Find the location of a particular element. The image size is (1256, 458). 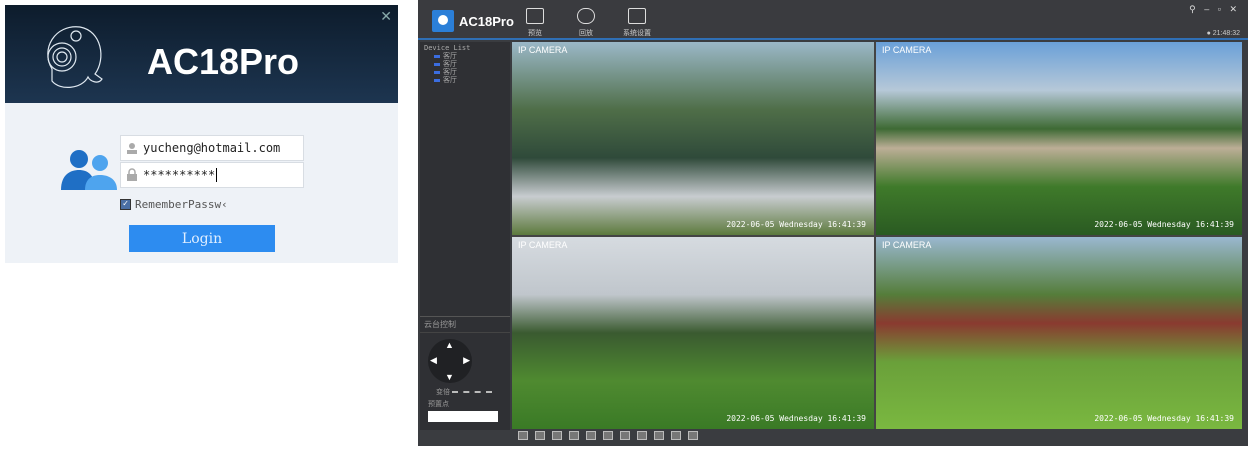

layout-16-icon is located at coordinates (642, 435).